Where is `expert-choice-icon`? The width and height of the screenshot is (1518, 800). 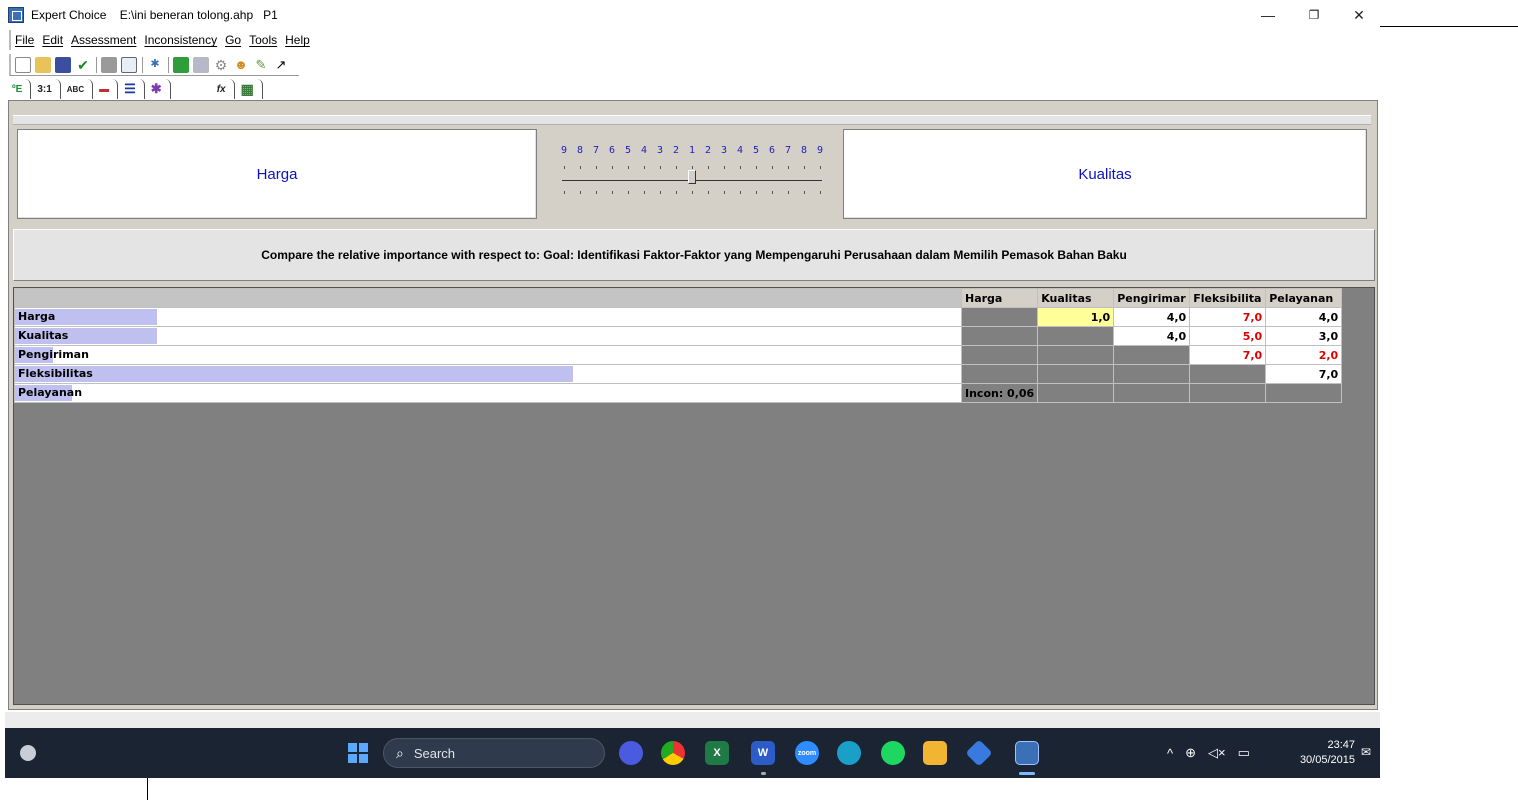 expert-choice-icon is located at coordinates (16, 15).